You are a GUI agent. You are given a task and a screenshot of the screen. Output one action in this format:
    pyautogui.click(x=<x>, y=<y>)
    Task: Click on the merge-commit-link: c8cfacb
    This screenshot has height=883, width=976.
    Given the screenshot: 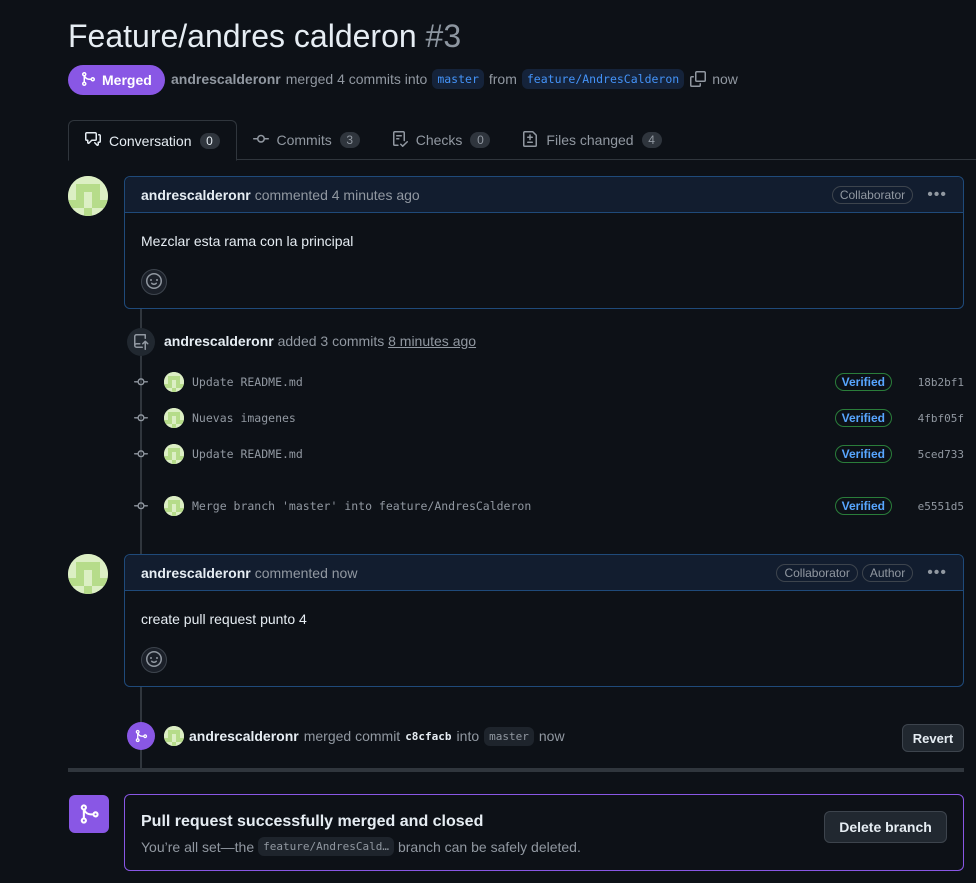 What is the action you would take?
    pyautogui.click(x=428, y=736)
    